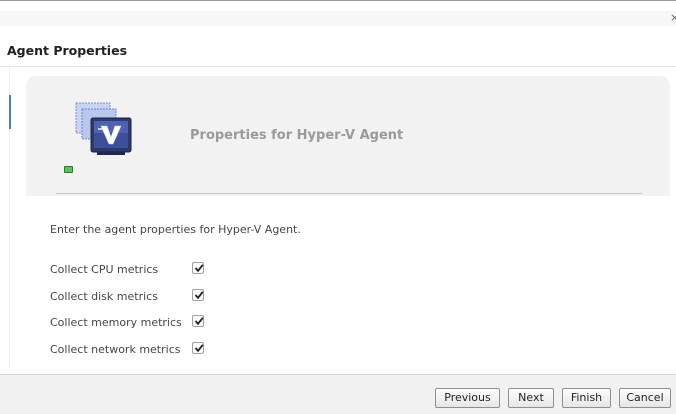  I want to click on panel-heading: Properties for Hyper-V Agent, so click(297, 135).